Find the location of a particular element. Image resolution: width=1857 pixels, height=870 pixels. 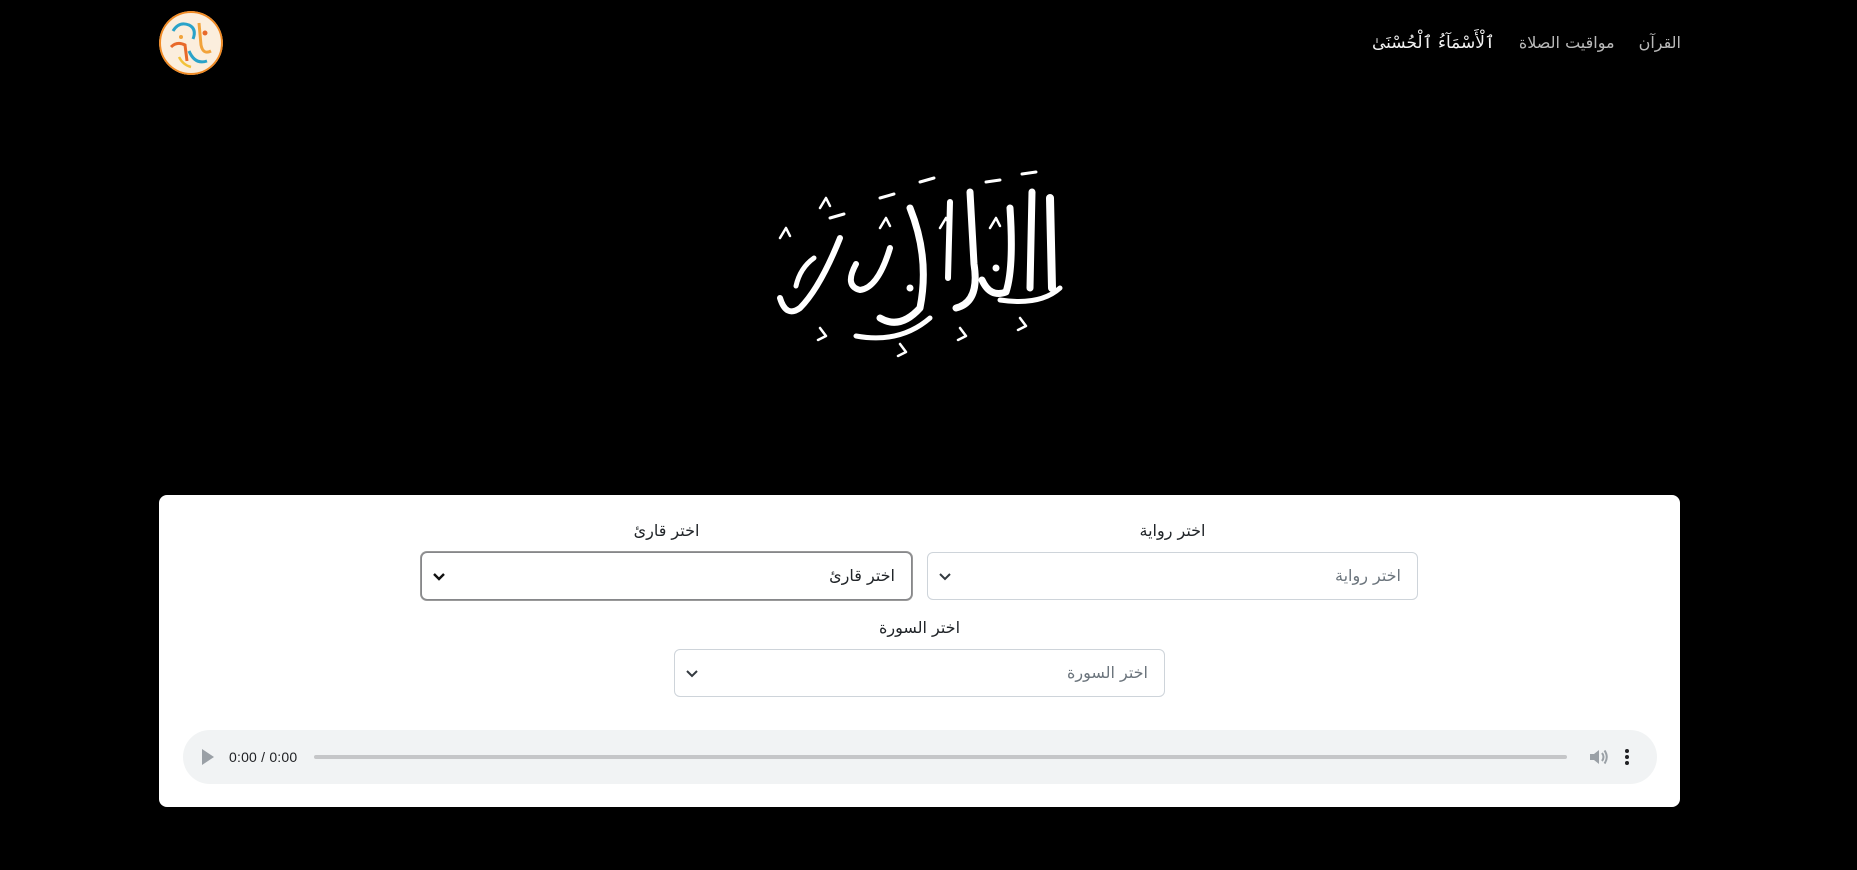

riwaya-field: اختر رواية اختر رواية is located at coordinates (1172, 560).